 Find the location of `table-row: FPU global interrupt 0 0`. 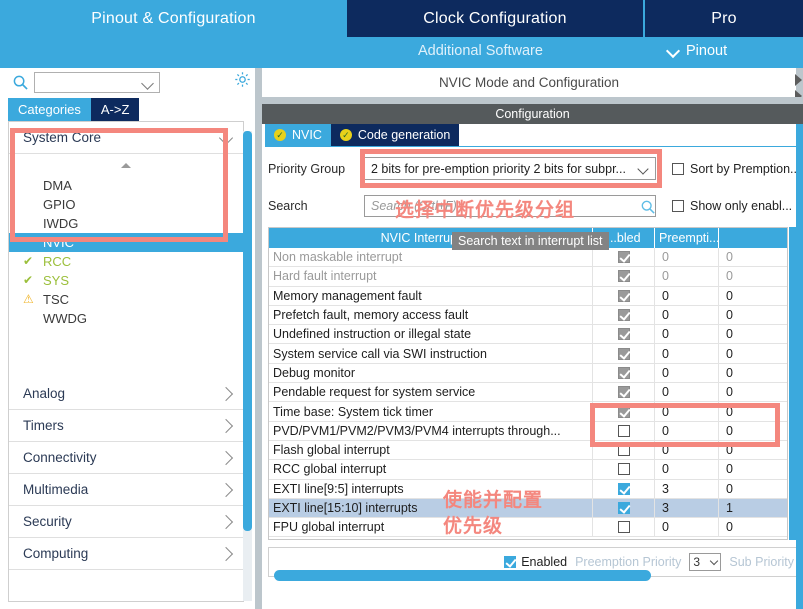

table-row: FPU global interrupt 0 0 is located at coordinates (528, 528).